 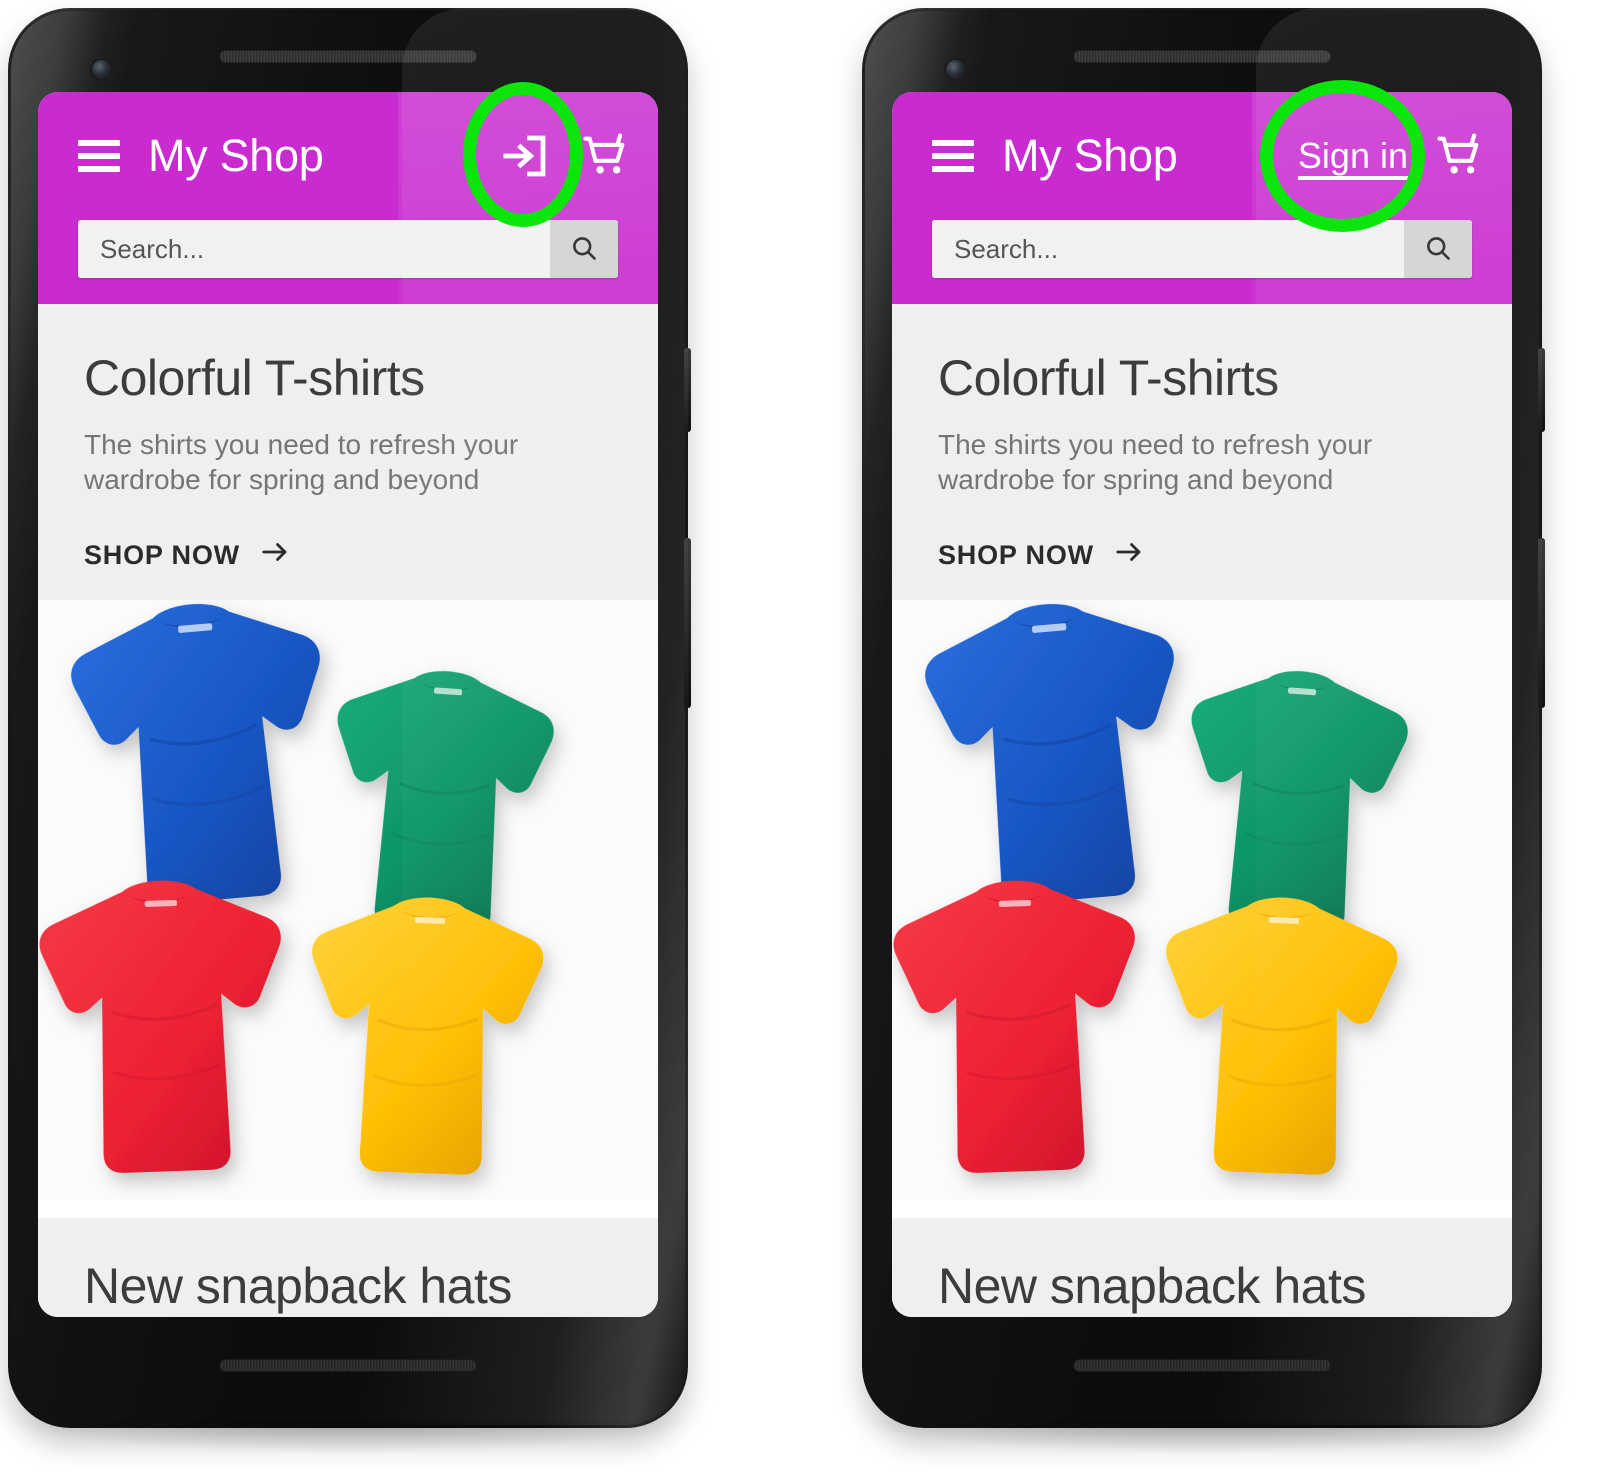 I want to click on app-header-right: My Shop Sign in, so click(x=1202, y=198).